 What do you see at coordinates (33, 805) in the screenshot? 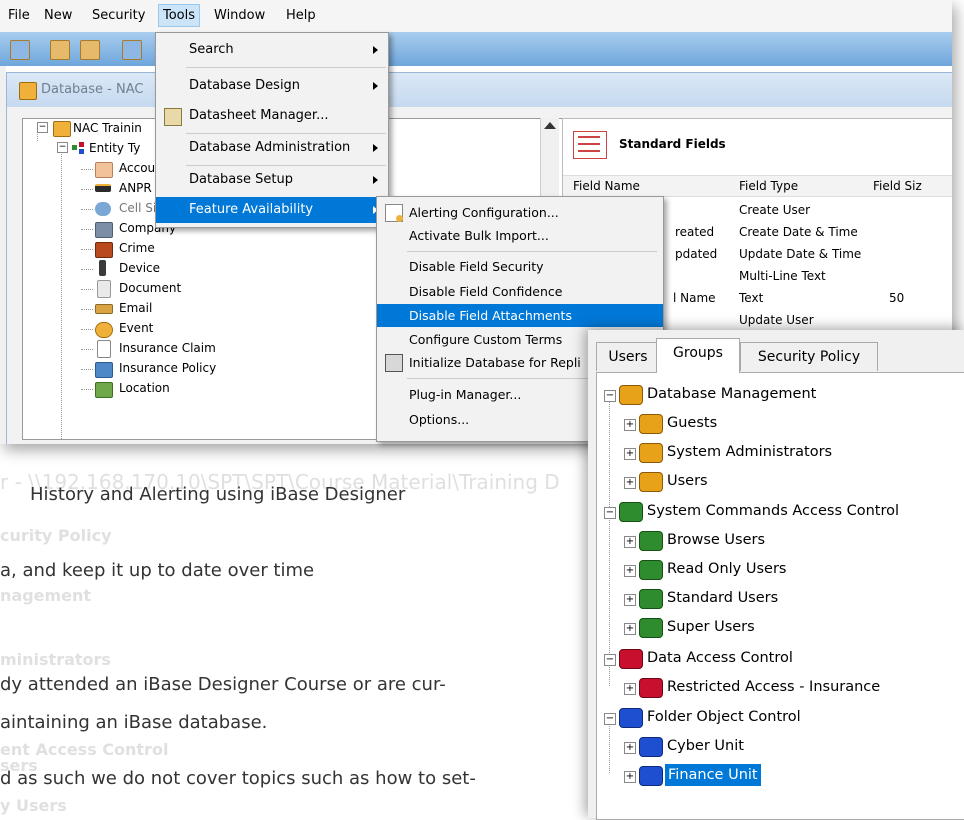
I see `ghost-line-6: y Users` at bounding box center [33, 805].